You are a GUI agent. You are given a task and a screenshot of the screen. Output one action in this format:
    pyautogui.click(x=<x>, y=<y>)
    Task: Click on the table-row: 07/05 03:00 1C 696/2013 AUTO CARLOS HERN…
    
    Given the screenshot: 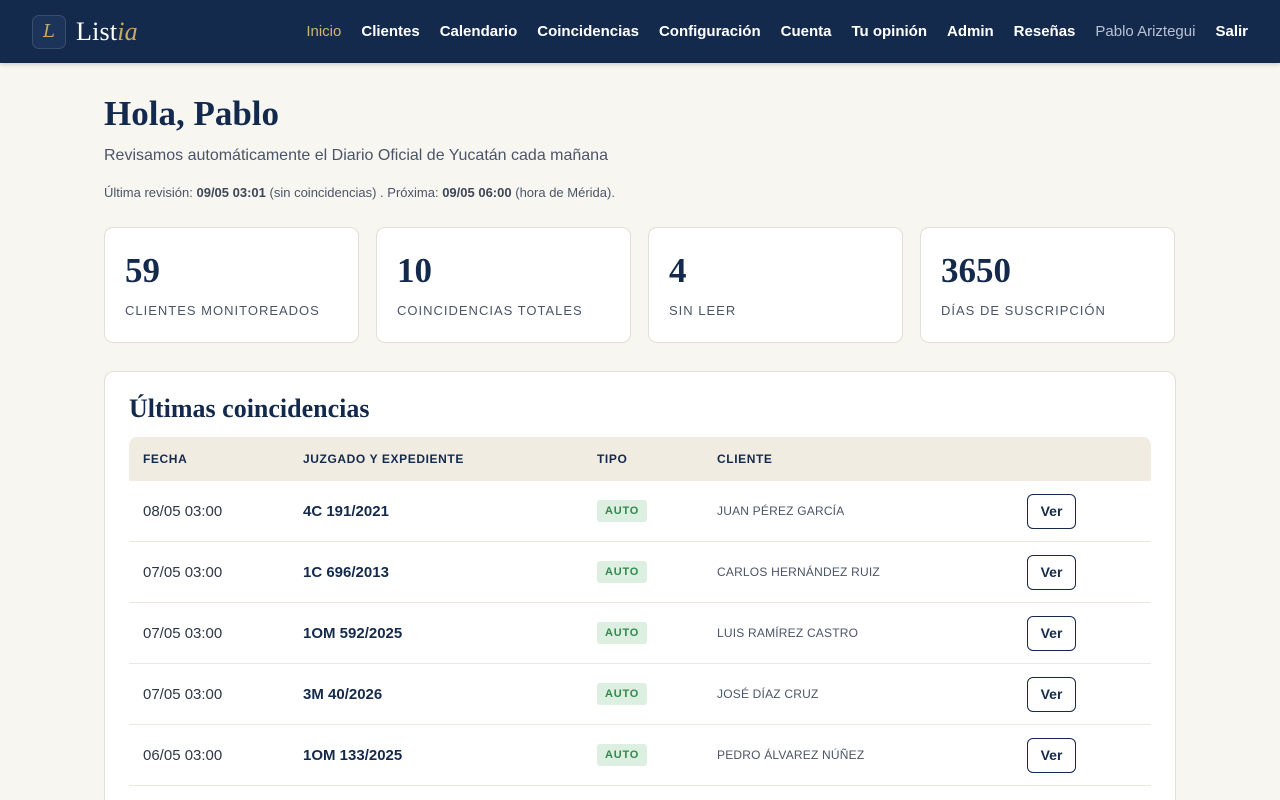 What is the action you would take?
    pyautogui.click(x=640, y=572)
    